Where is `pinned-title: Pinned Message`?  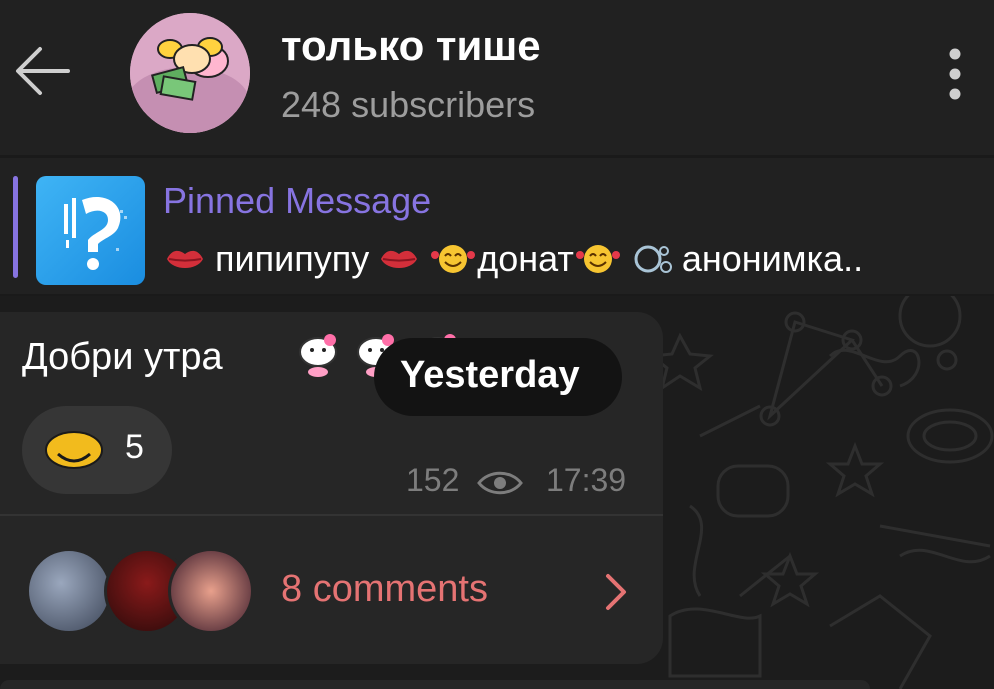 pinned-title: Pinned Message is located at coordinates (297, 200).